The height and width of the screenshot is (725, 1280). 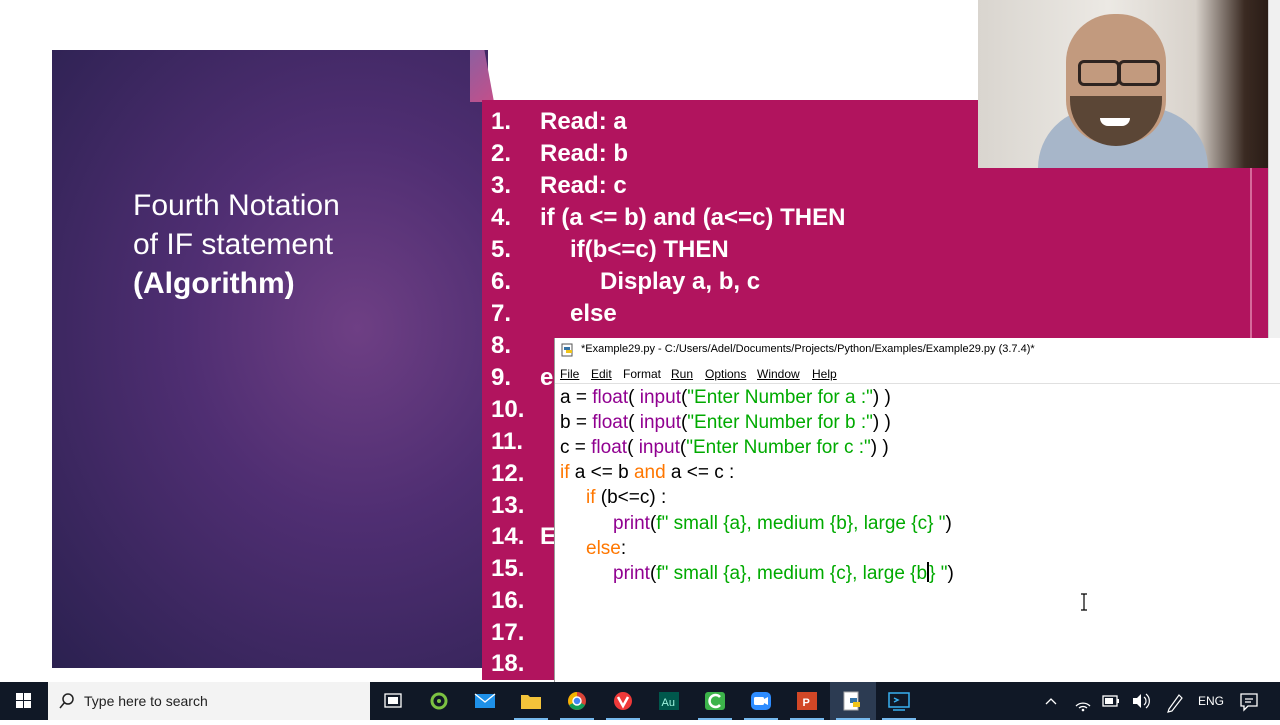 I want to click on webcam-person-glasses, so click(x=1117, y=73).